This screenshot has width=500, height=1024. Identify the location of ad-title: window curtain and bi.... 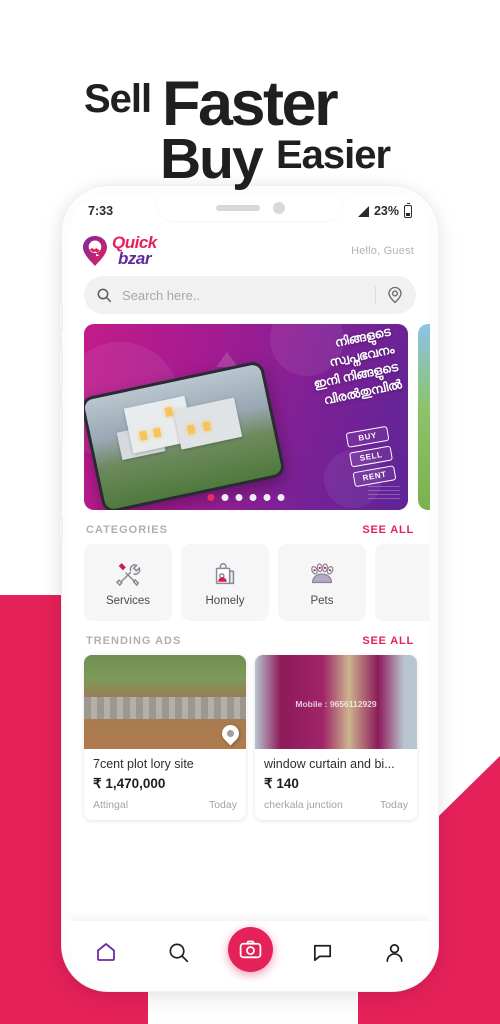
(329, 764).